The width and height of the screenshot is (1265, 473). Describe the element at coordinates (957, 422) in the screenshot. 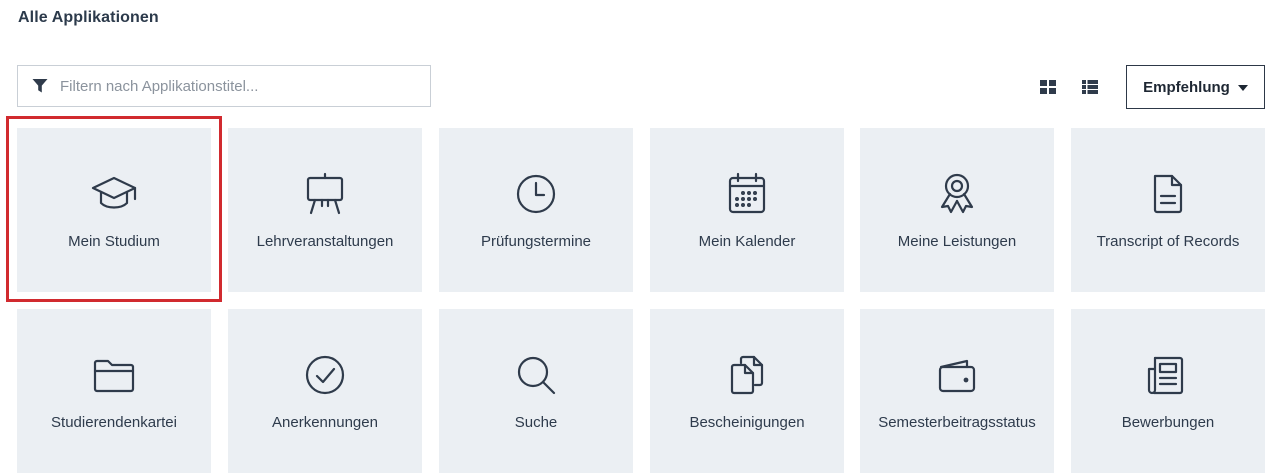

I see `app-tile-label: Semesterbeitragsstatus` at that location.